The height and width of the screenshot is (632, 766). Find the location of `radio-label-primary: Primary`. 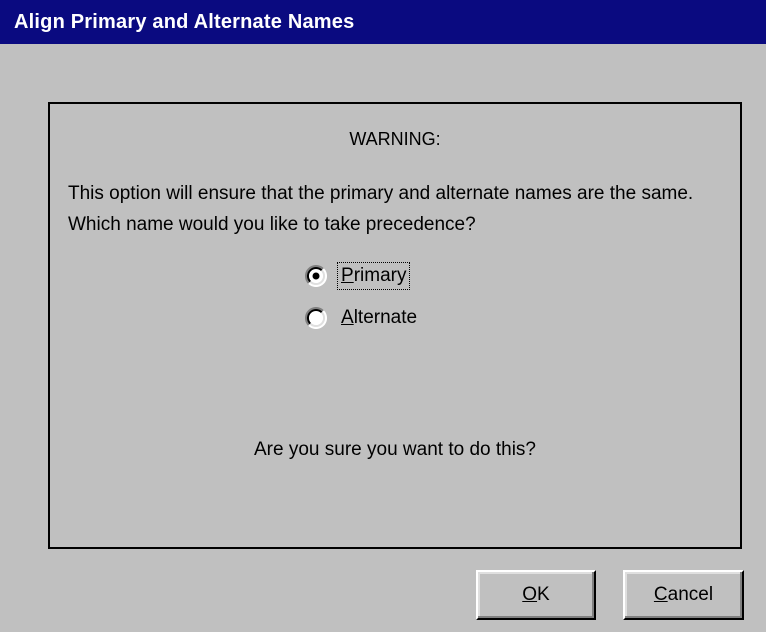

radio-label-primary: Primary is located at coordinates (374, 276).